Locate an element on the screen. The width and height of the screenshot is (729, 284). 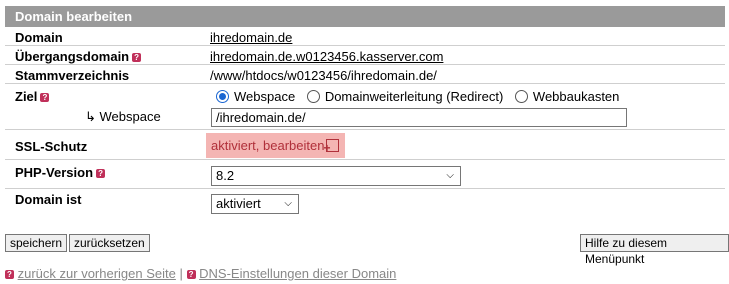
dns-settings-link: DNS-Einstellungen dieser Domain is located at coordinates (297, 273).